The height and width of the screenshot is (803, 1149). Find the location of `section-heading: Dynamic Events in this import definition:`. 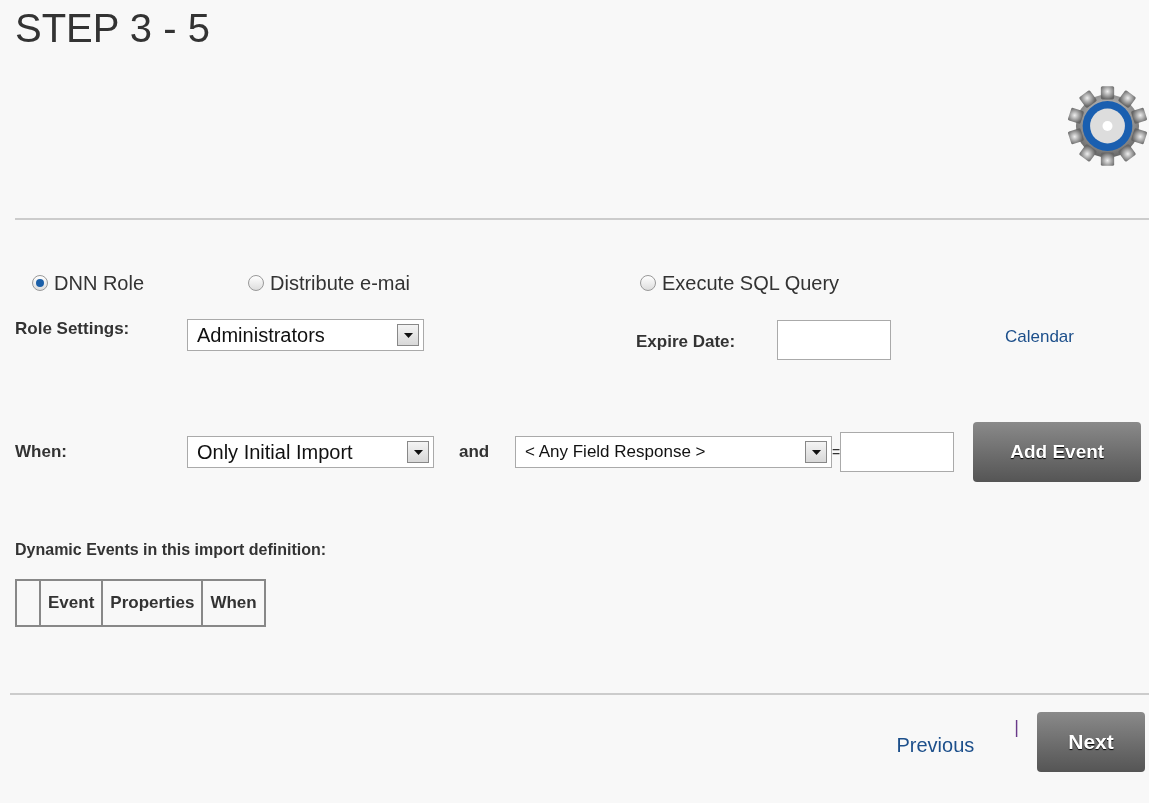

section-heading: Dynamic Events in this import definition: is located at coordinates (171, 550).